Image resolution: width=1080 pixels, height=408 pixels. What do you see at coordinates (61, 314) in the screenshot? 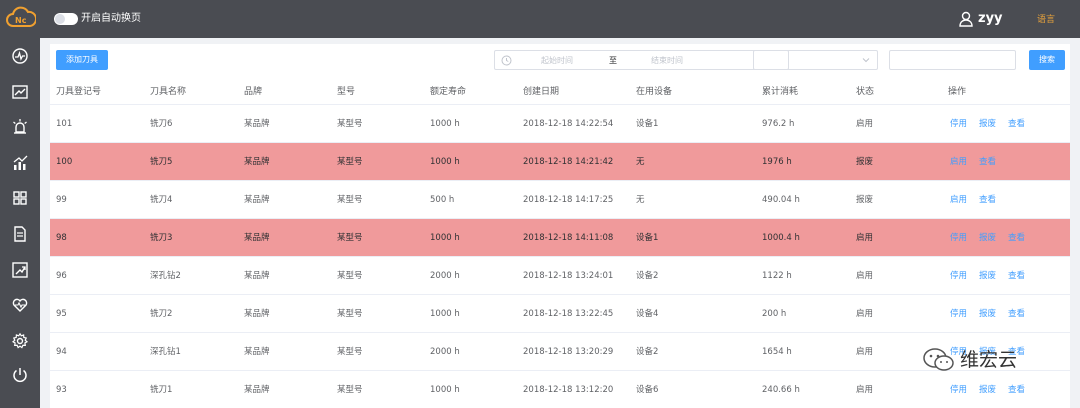
I see `cell-id: 95` at bounding box center [61, 314].